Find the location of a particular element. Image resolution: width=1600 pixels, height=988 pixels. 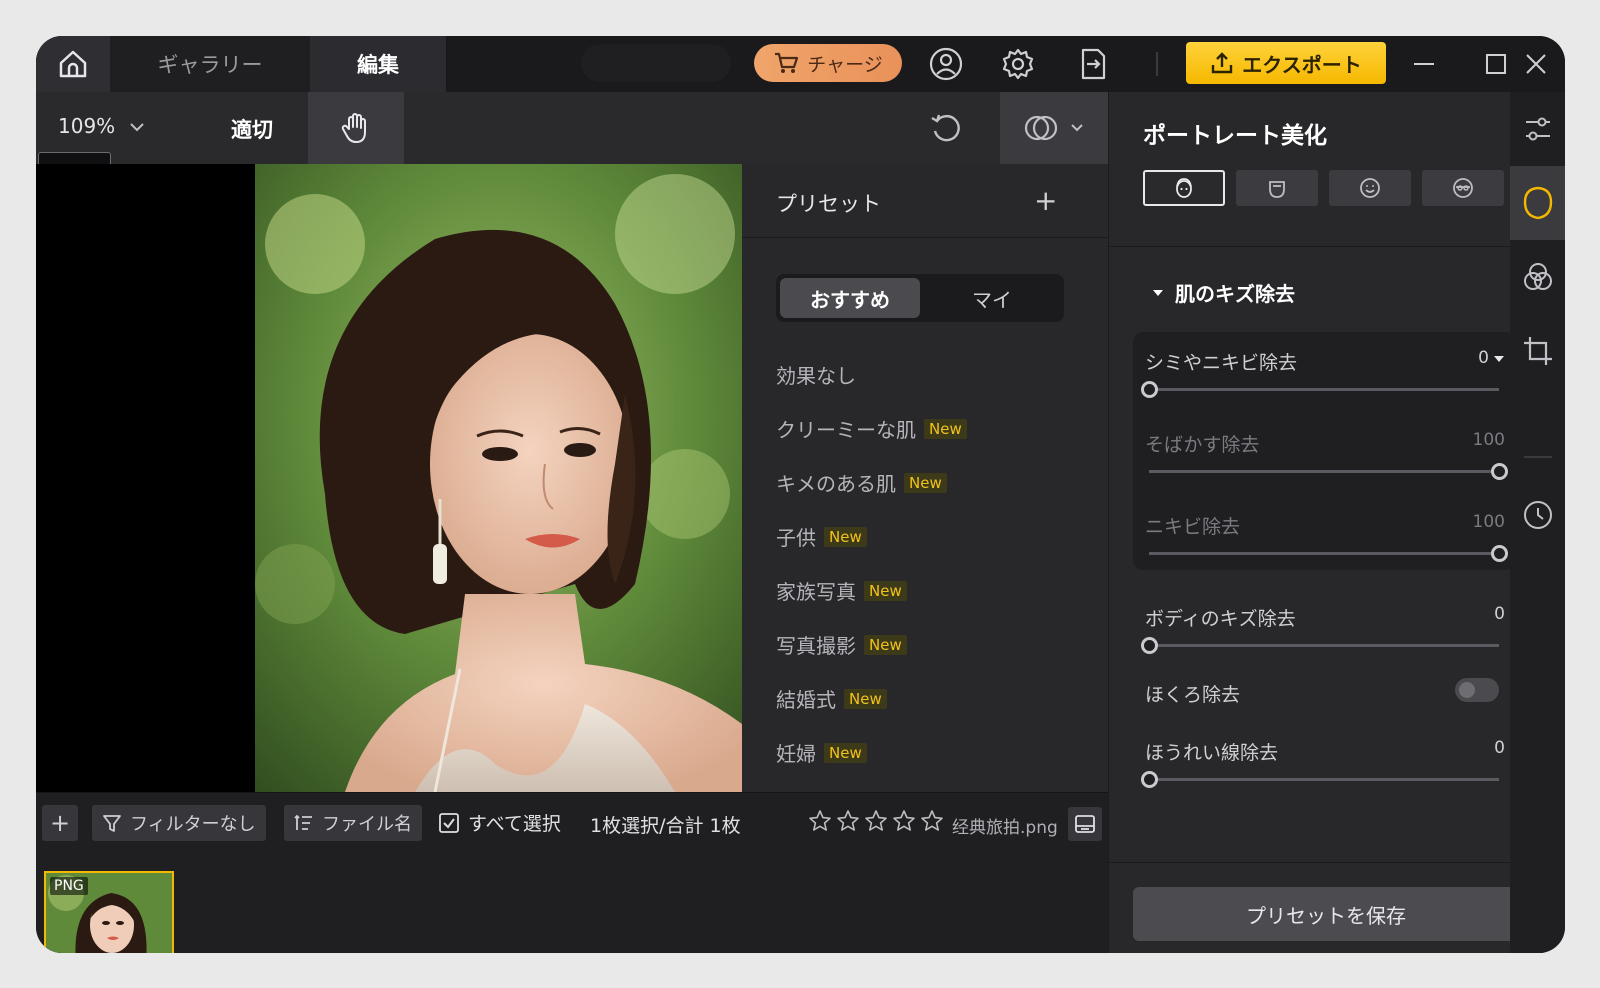

user-icon is located at coordinates (946, 64).